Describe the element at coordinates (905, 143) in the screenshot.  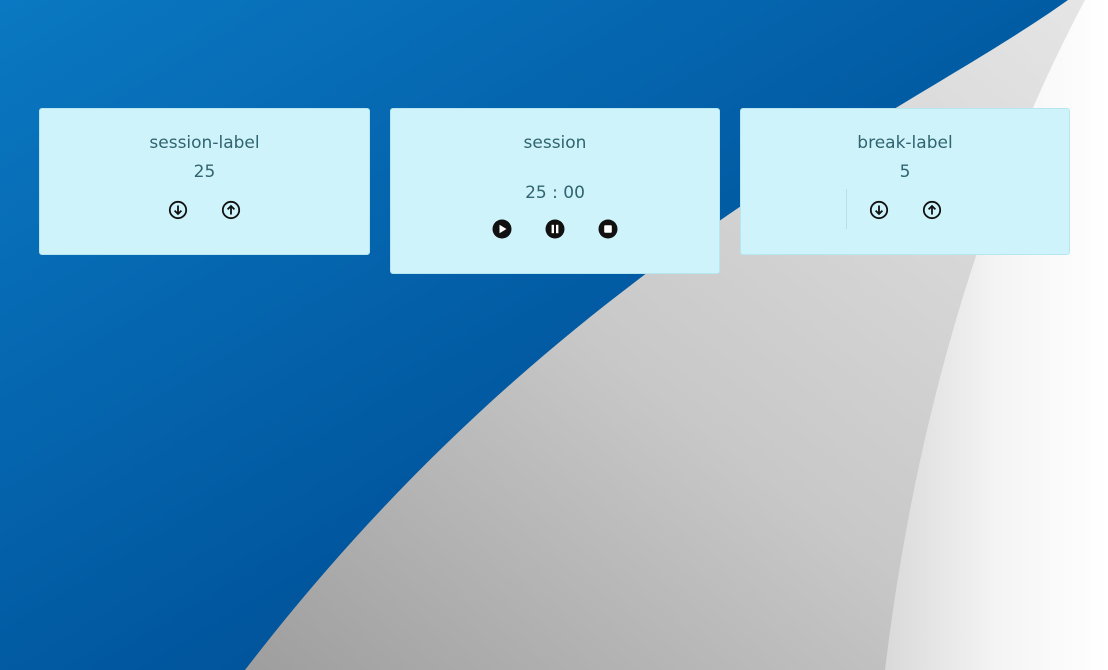
I see `break-label-title: break-label` at that location.